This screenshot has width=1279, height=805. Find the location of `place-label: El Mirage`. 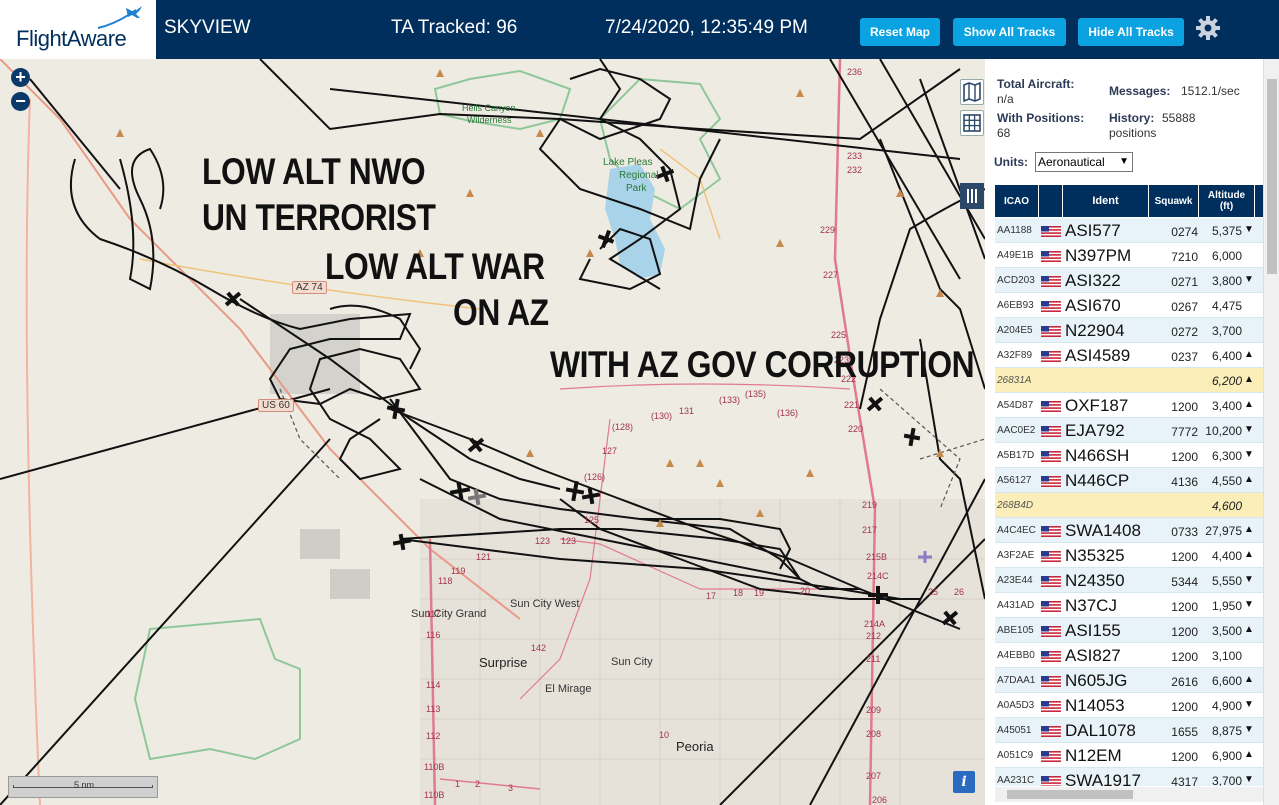

place-label: El Mirage is located at coordinates (568, 689).